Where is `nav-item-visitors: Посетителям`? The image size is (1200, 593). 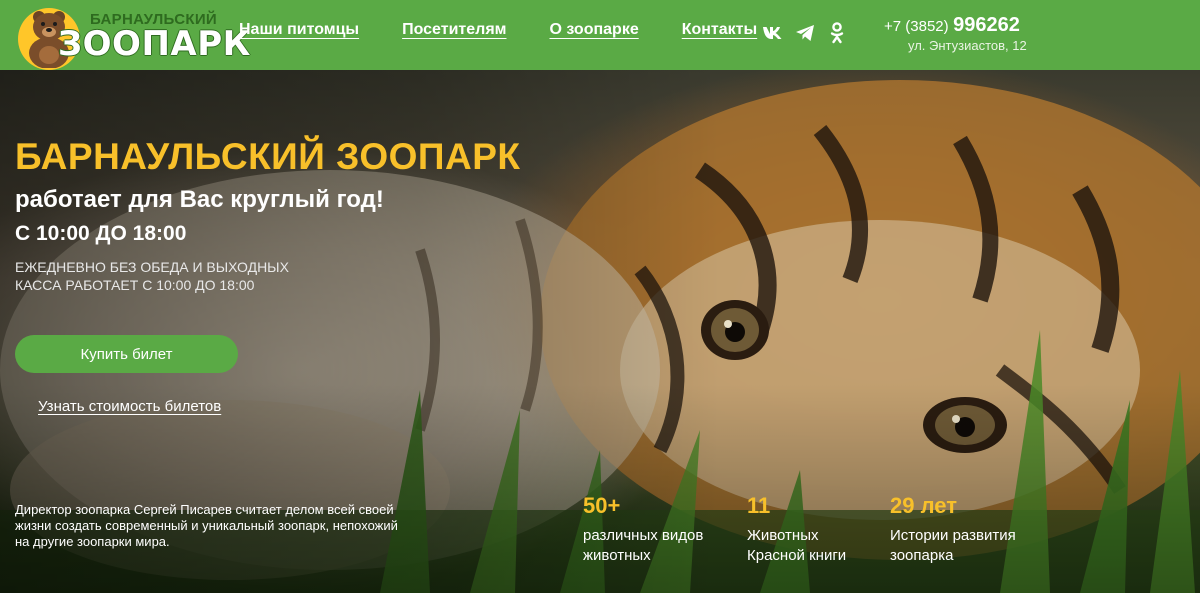 nav-item-visitors: Посетителям is located at coordinates (454, 30).